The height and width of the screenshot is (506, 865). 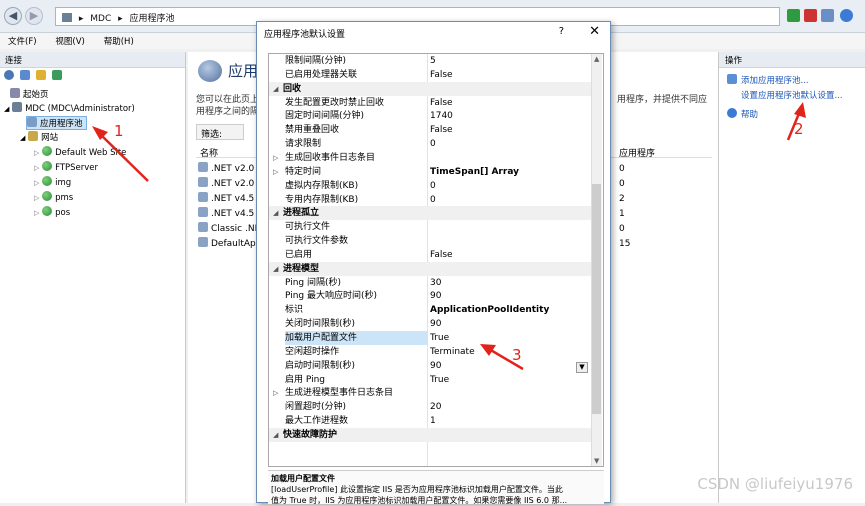 What do you see at coordinates (827, 15) in the screenshot?
I see `home-icon` at bounding box center [827, 15].